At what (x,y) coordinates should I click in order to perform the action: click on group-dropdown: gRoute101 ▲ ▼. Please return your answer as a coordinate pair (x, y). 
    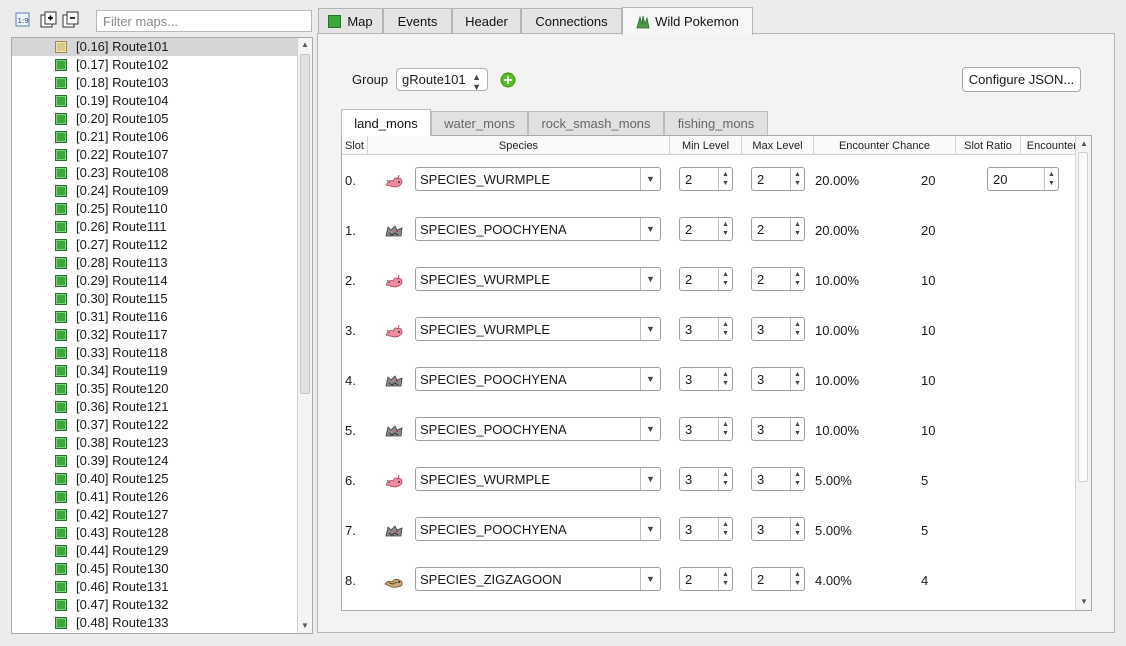
    Looking at the image, I should click on (442, 80).